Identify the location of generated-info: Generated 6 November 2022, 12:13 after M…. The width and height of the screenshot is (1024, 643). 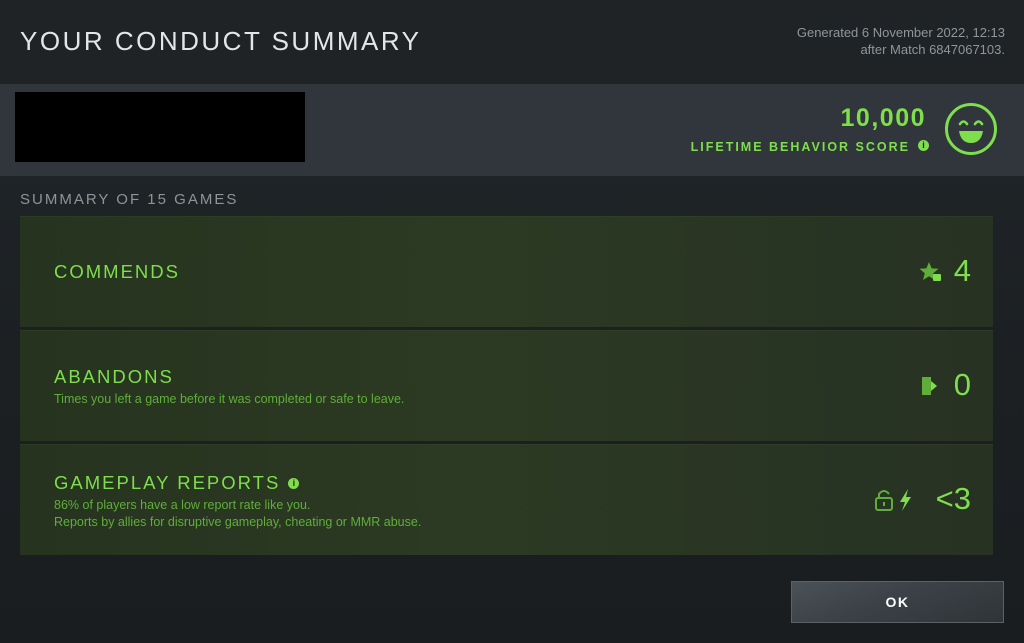
(901, 41).